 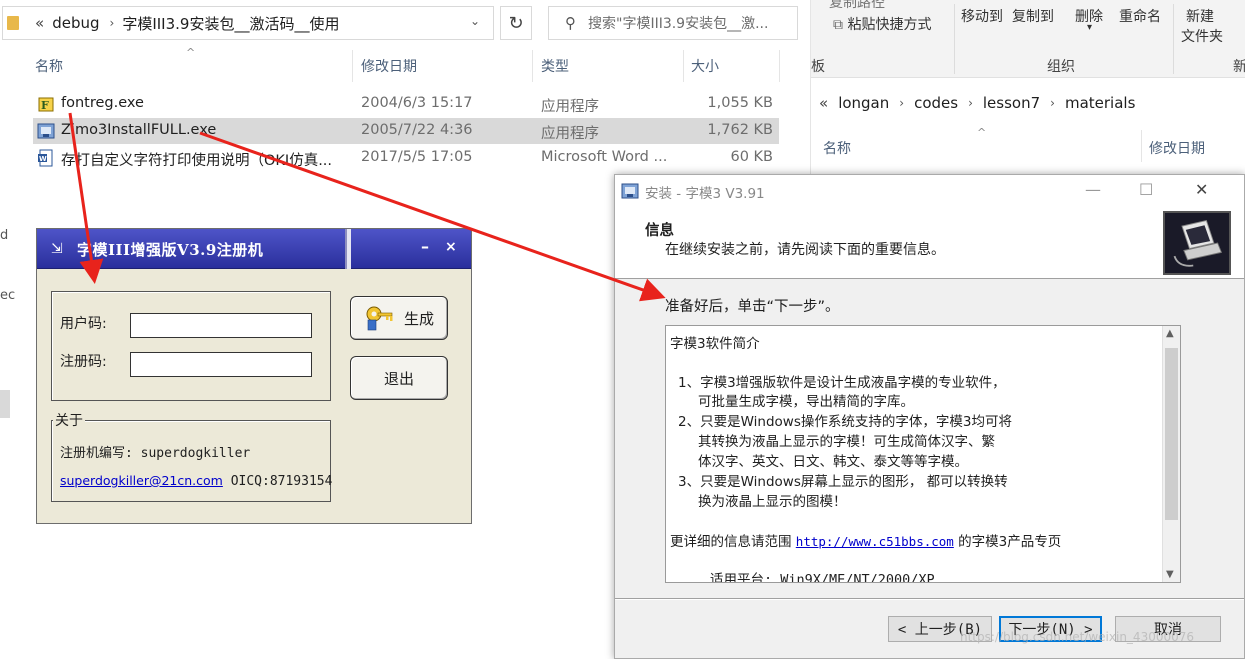 I want to click on info-line: 体汉字、英文、日文、韩文、泰文等等字模。, so click(x=833, y=462).